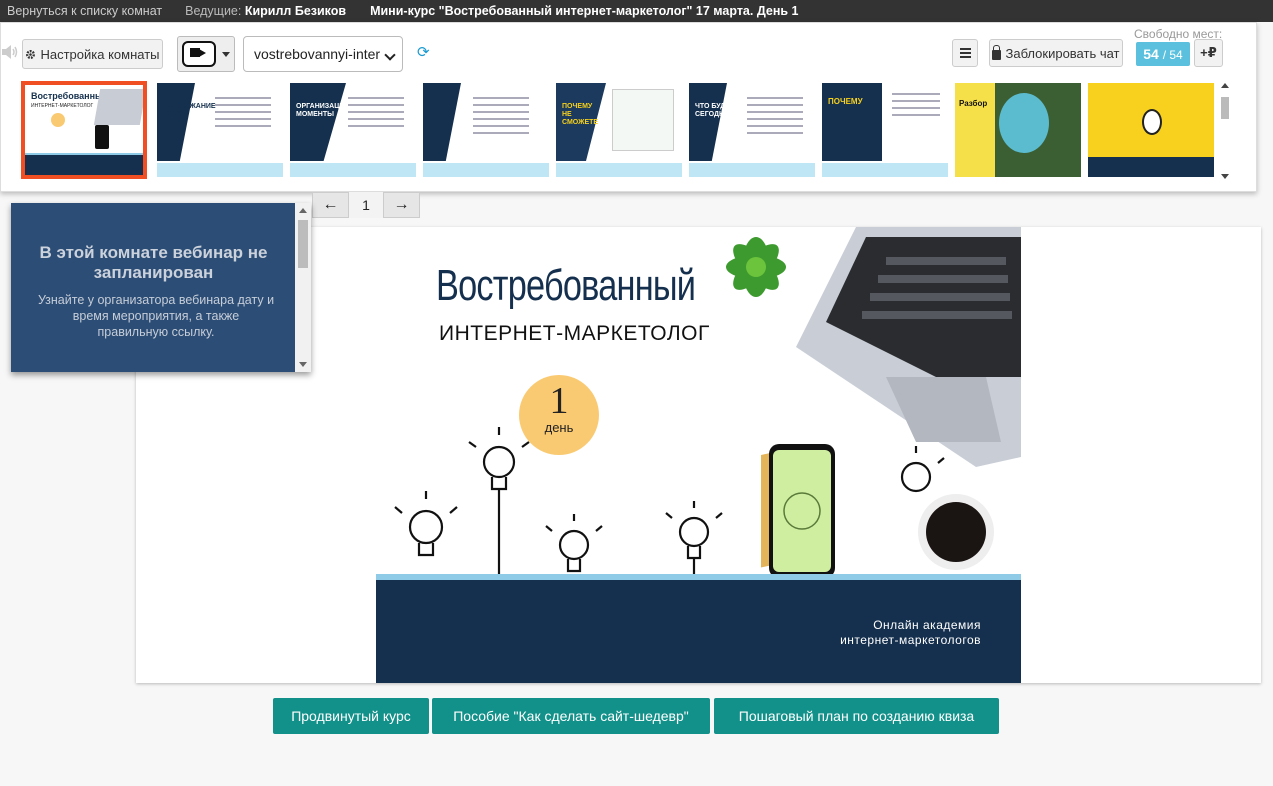 Image resolution: width=1273 pixels, height=786 pixels. I want to click on slide-thumb-7: ПОЧЕМУ, so click(885, 130).